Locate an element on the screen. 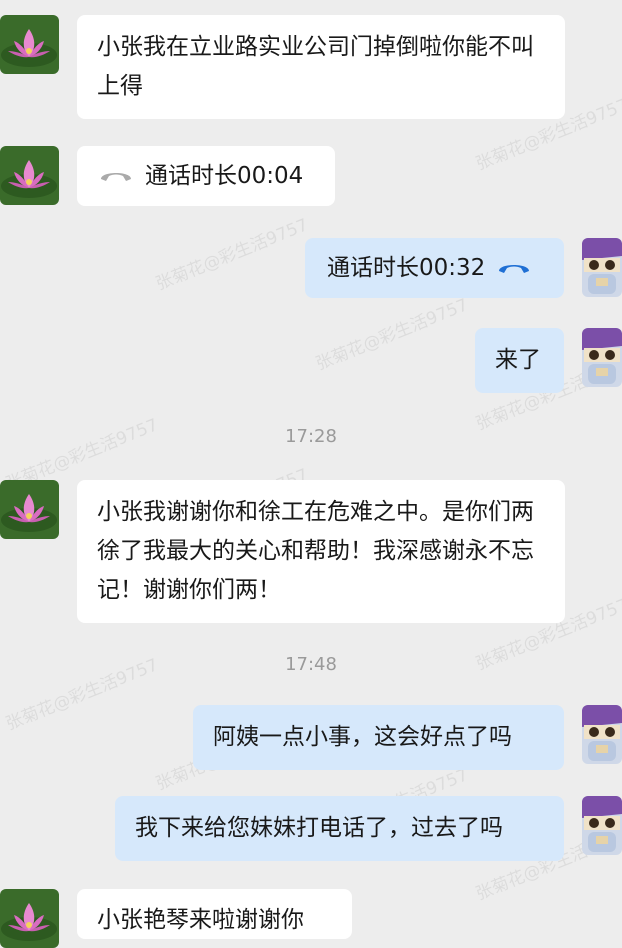 The image size is (622, 948). message-bubble: 我下来给您妹妹打电话了，过去了吗 is located at coordinates (339, 828).